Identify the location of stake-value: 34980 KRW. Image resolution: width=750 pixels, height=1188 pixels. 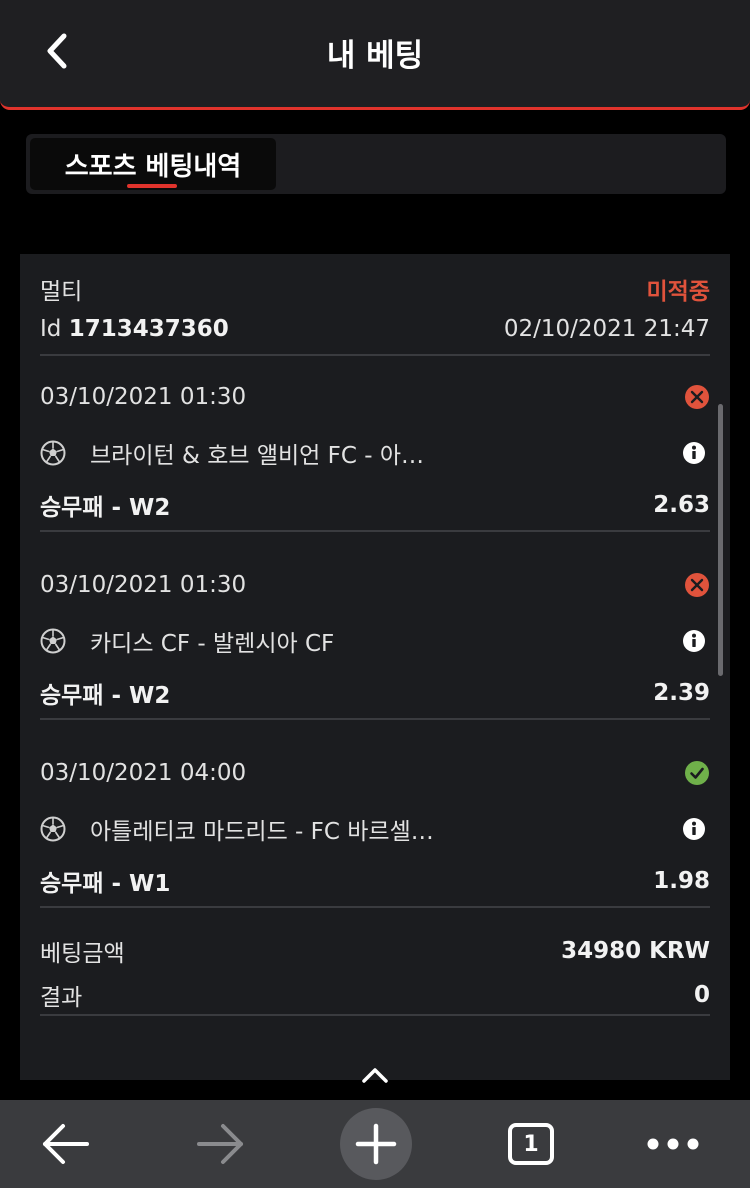
(635, 951).